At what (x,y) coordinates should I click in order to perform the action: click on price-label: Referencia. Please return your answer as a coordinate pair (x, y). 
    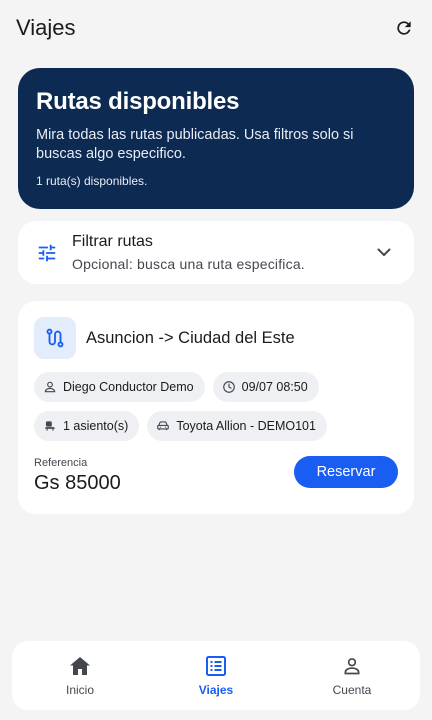
    Looking at the image, I should click on (61, 463).